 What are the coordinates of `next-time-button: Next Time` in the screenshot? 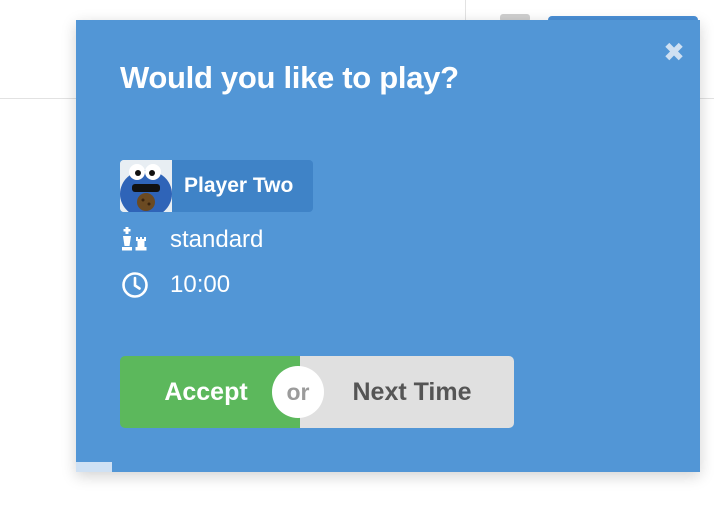 It's located at (407, 392).